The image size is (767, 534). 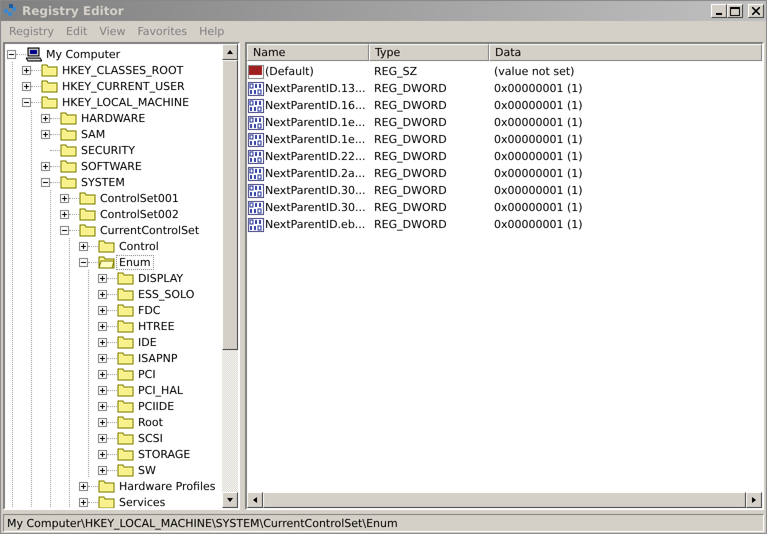 What do you see at coordinates (719, 11) in the screenshot?
I see `minimize-button` at bounding box center [719, 11].